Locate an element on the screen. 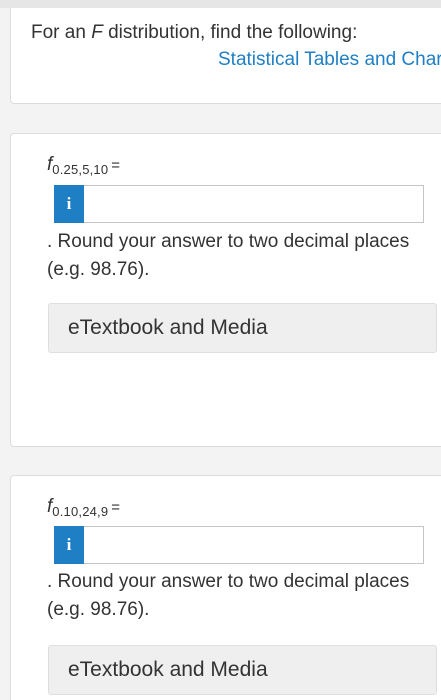  question-label: f0.25,5,10 = is located at coordinates (84, 165).